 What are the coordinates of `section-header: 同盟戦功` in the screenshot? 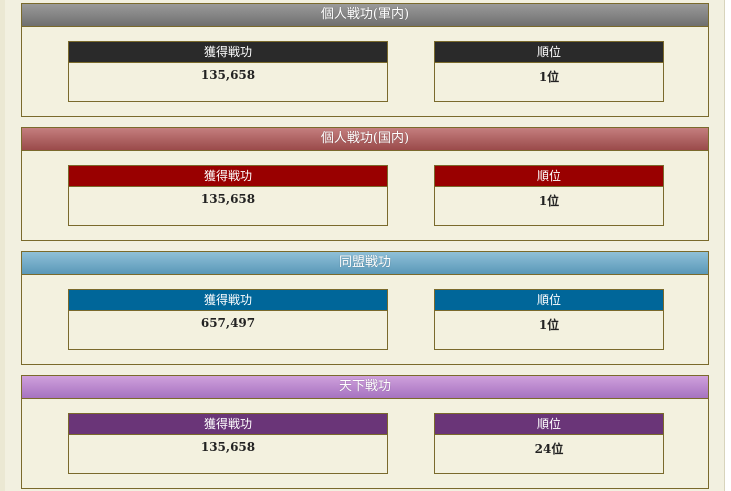 It's located at (365, 263).